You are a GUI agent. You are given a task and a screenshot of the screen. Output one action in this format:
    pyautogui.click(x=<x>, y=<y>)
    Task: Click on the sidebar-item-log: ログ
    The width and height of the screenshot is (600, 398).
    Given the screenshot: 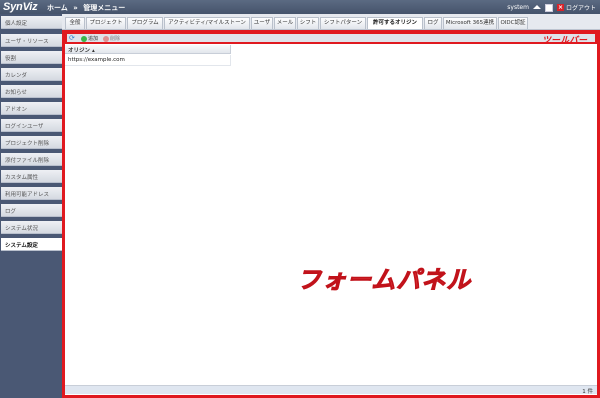 What is the action you would take?
    pyautogui.click(x=31, y=210)
    